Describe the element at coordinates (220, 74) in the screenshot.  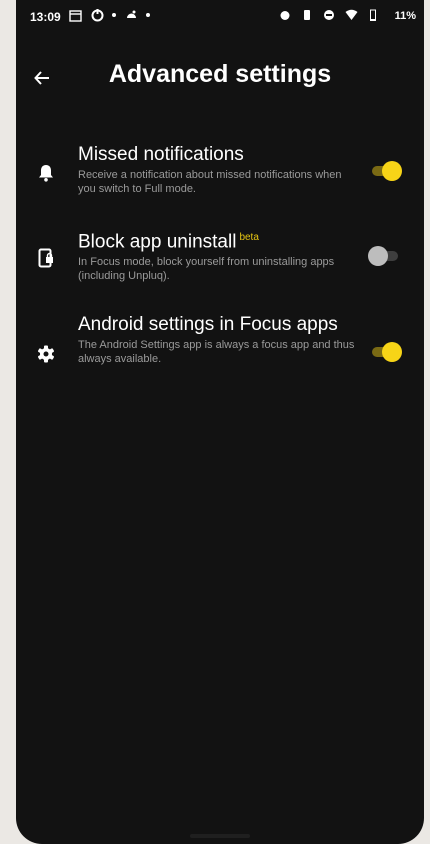
I see `page-title: Advanced settings` at that location.